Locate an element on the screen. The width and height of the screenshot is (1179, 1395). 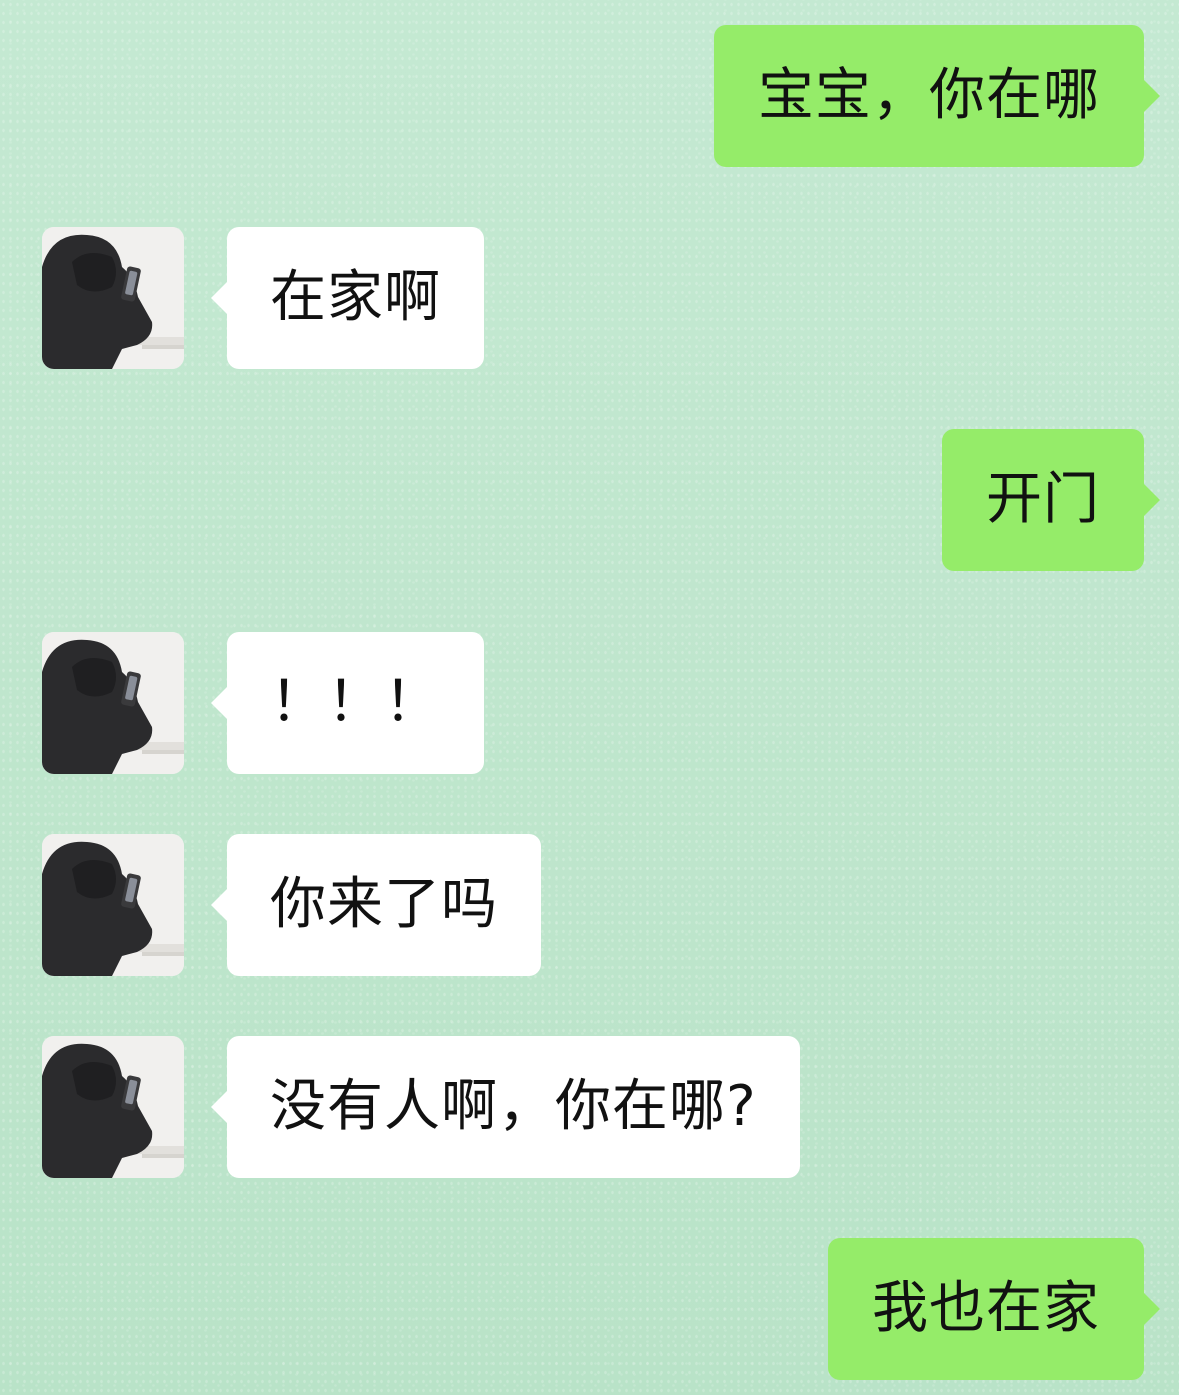
message-bubble-incoming: 没有人啊，你在哪? is located at coordinates (505, 1107).